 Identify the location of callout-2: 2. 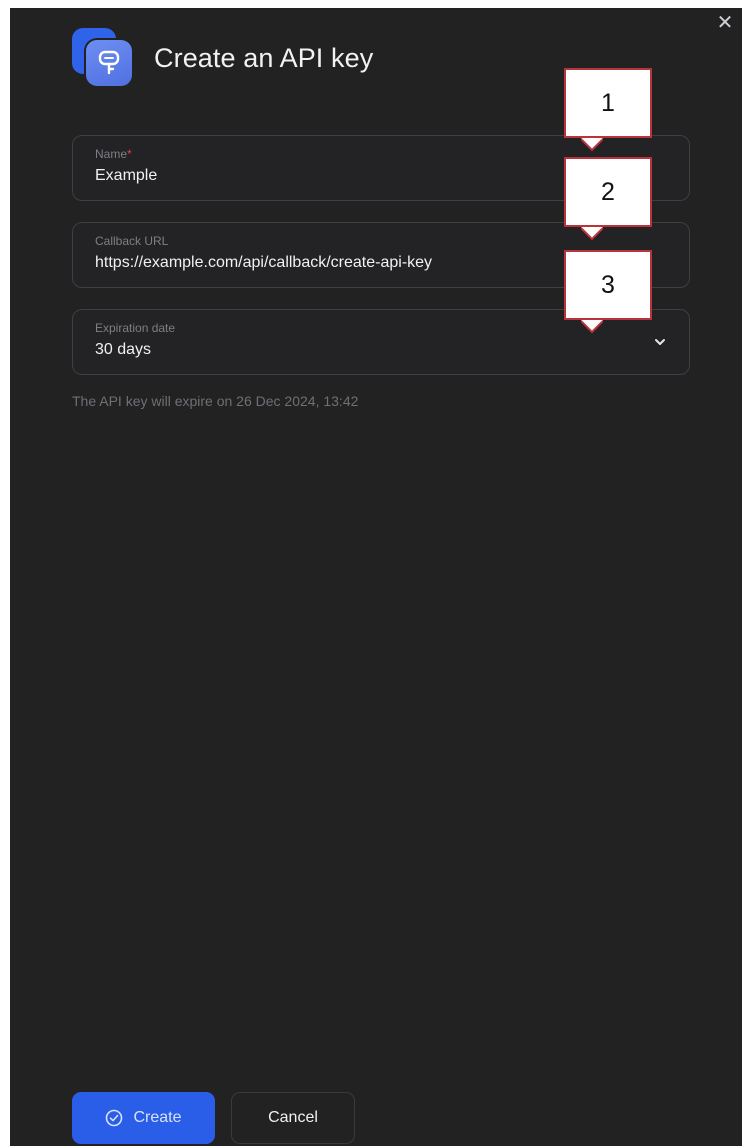
(608, 199).